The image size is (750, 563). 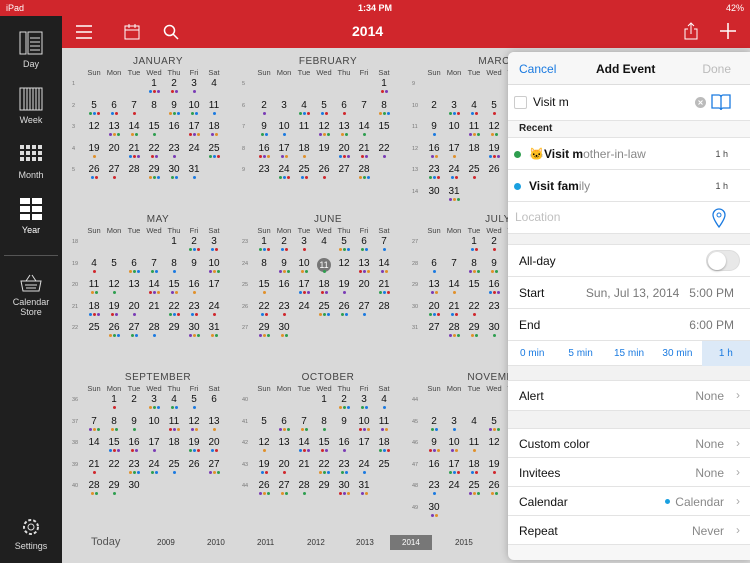 I want to click on sidebar-item-calendar-store: Calendar Store, so click(x=31, y=294).